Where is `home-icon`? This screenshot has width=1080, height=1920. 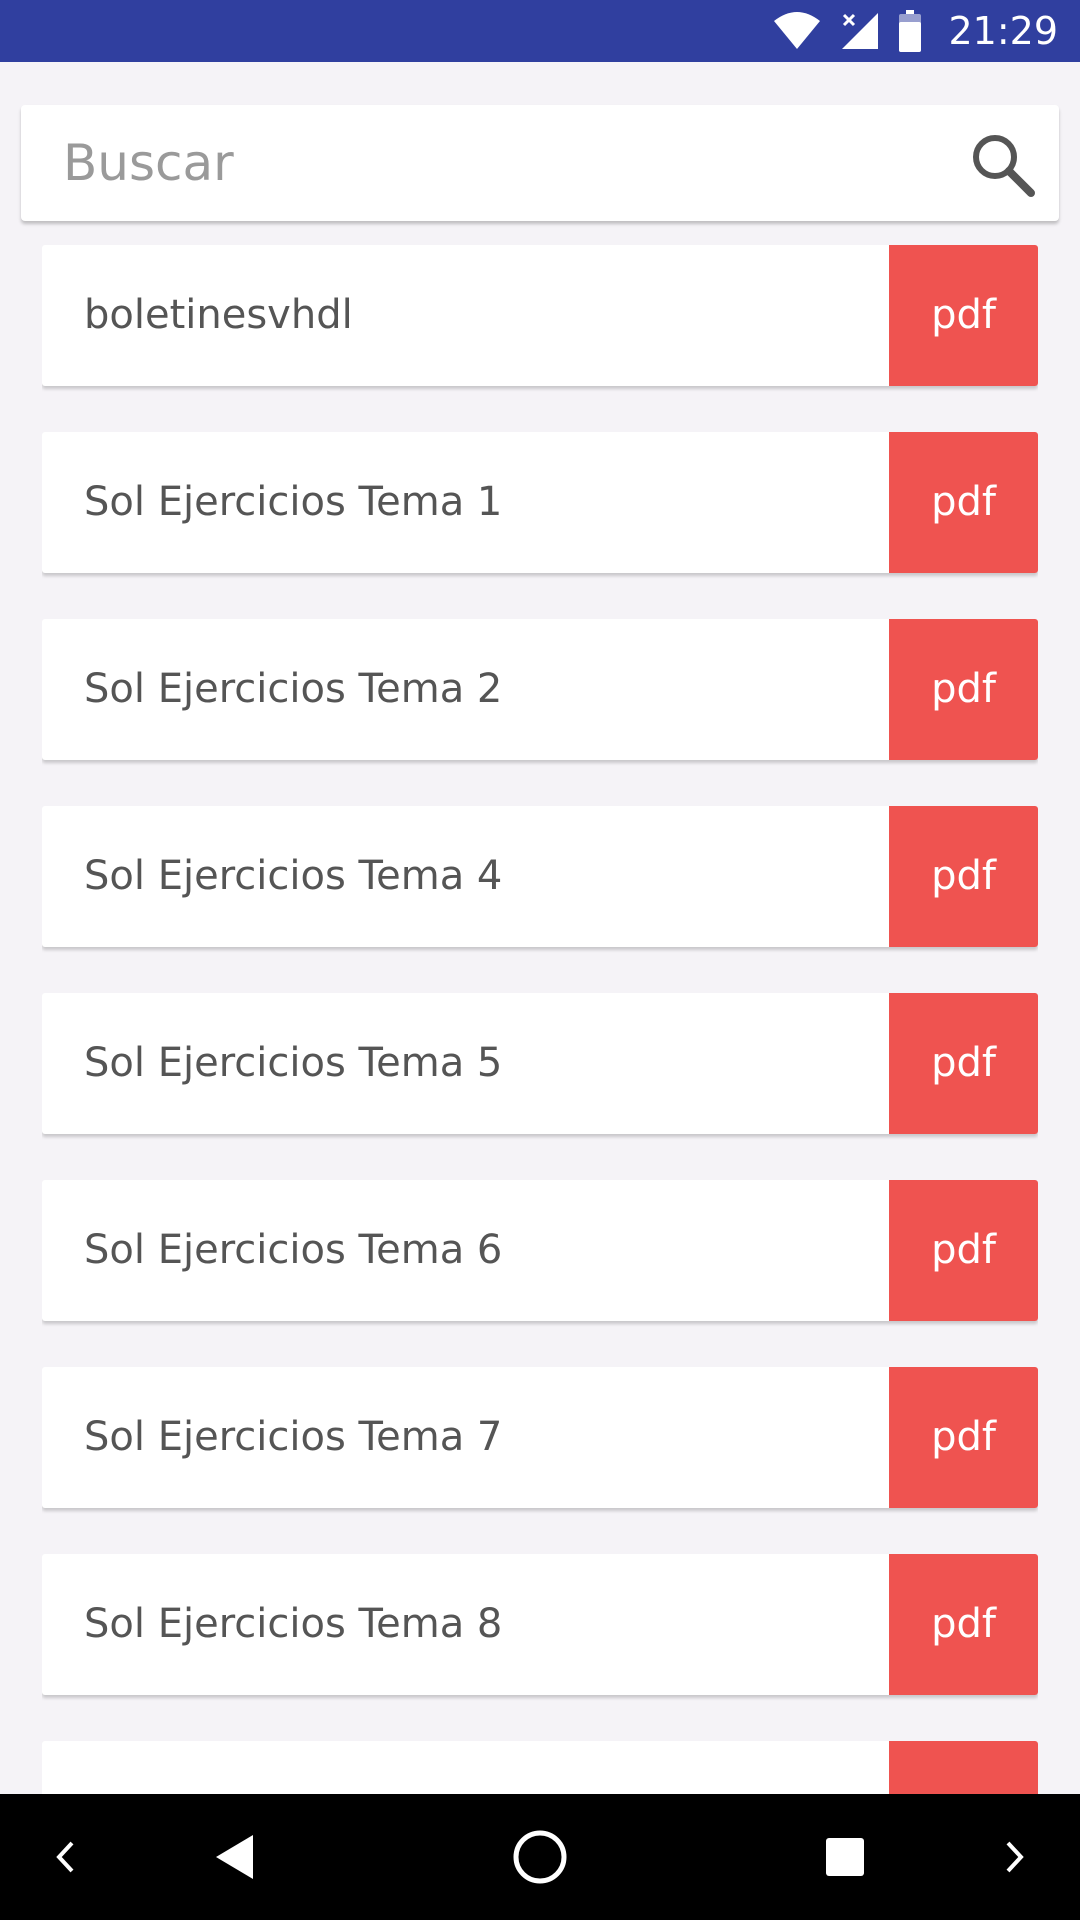
home-icon is located at coordinates (540, 1857).